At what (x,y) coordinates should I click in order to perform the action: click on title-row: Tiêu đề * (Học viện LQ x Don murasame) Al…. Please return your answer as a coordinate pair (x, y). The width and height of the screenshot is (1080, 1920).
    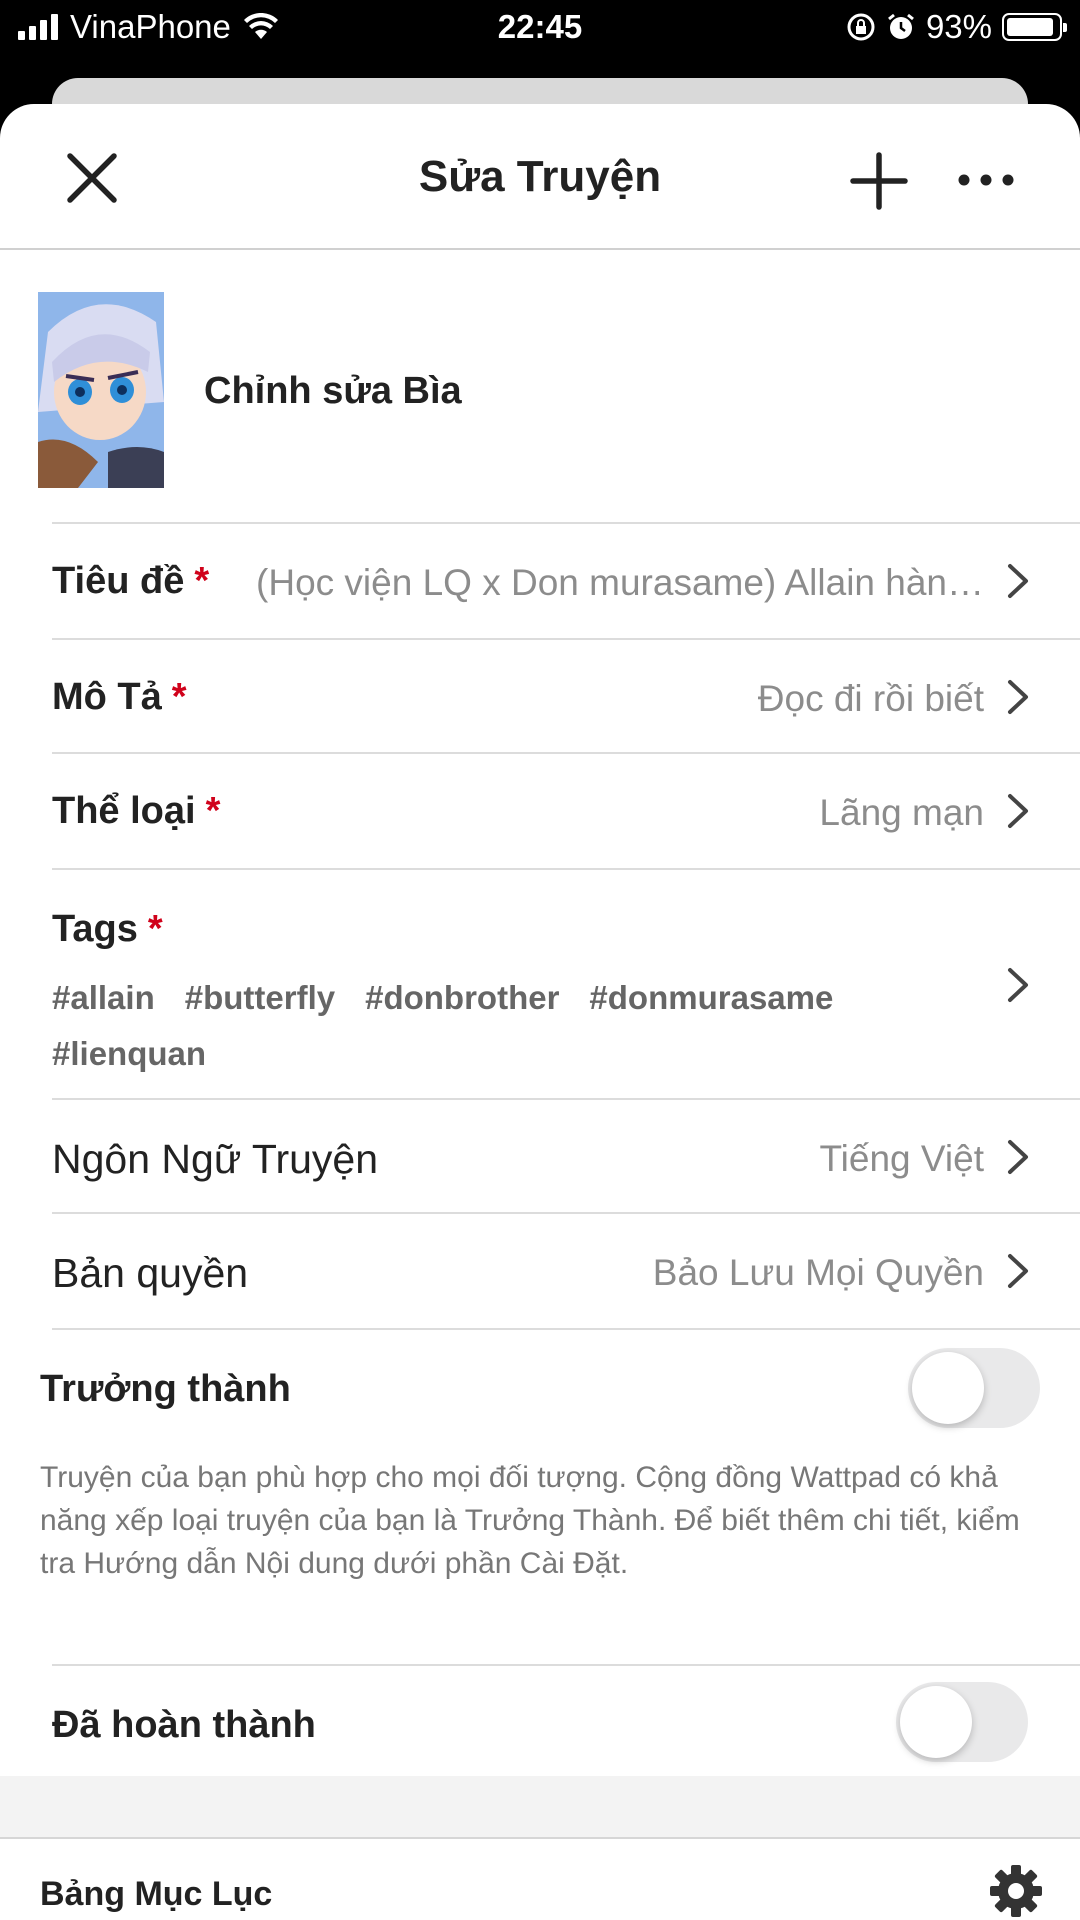
    Looking at the image, I should click on (566, 580).